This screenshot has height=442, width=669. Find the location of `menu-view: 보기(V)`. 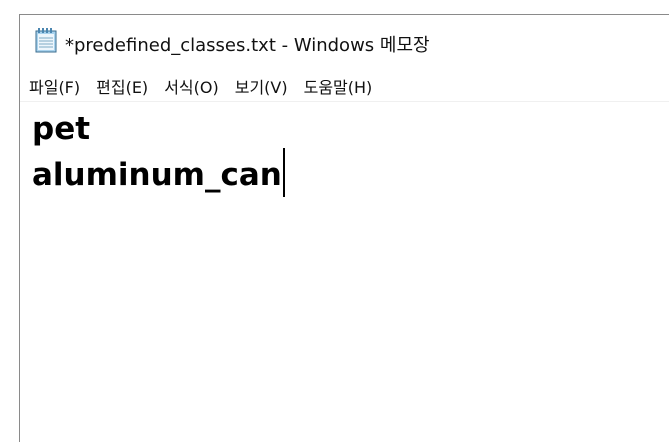

menu-view: 보기(V) is located at coordinates (261, 86).